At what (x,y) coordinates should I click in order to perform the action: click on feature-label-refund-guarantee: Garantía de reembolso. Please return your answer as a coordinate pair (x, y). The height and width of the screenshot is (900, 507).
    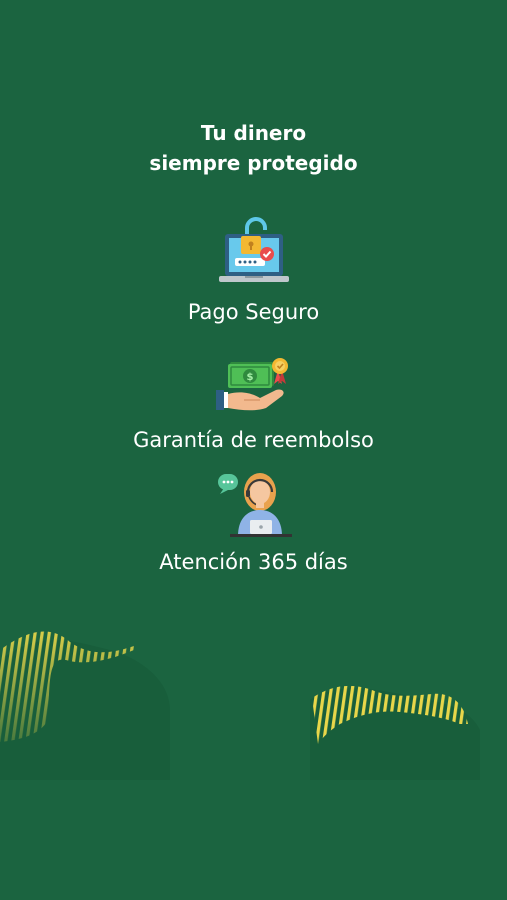
    Looking at the image, I should click on (253, 440).